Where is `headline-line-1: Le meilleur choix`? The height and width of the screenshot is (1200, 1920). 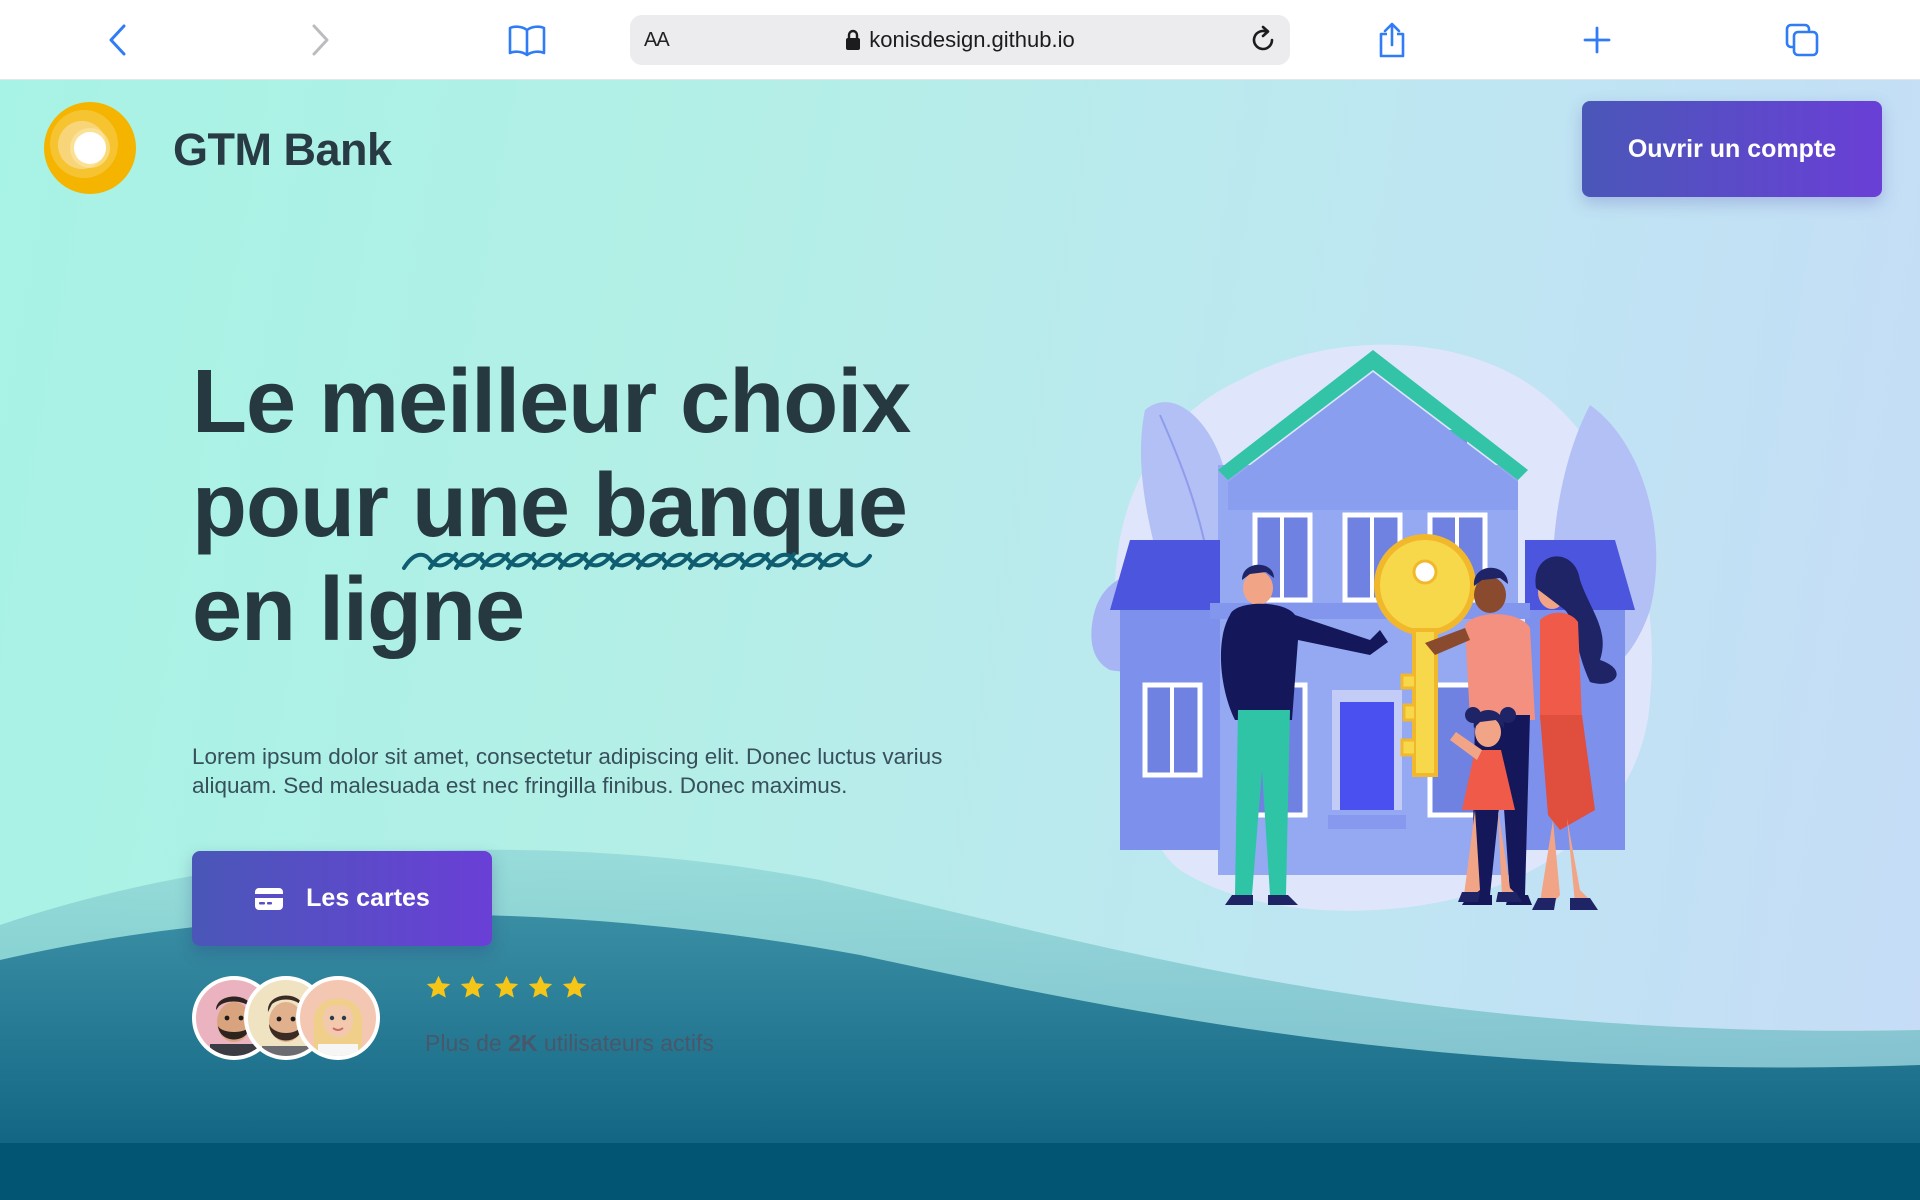
headline-line-1: Le meilleur choix is located at coordinates (551, 402).